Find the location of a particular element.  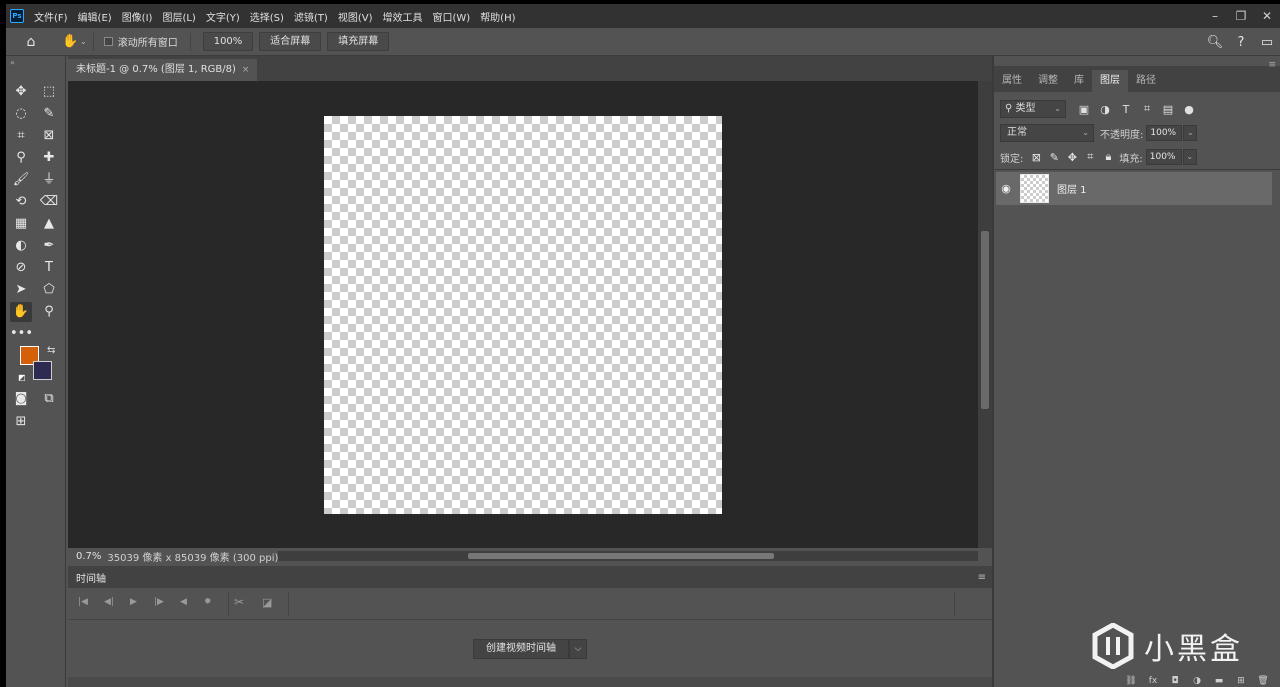

move-tool-icon: ✥ is located at coordinates (21, 92).